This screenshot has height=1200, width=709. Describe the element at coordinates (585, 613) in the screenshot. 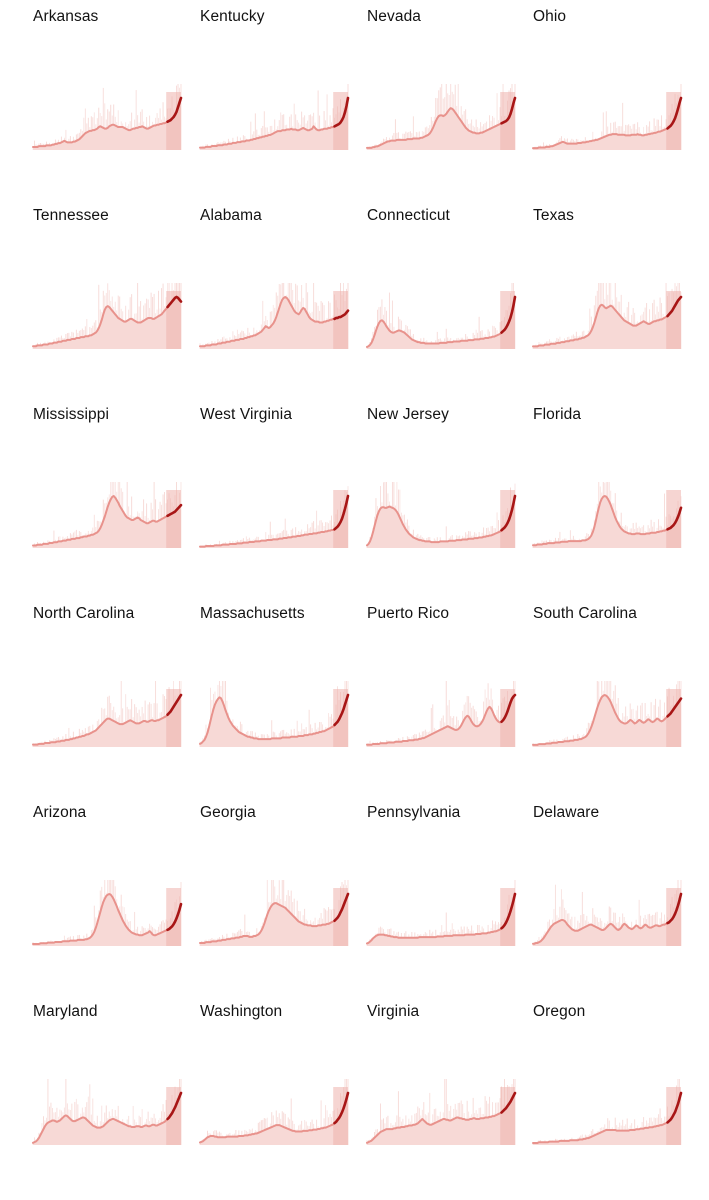

I see `state-name-label: South Carolina` at that location.